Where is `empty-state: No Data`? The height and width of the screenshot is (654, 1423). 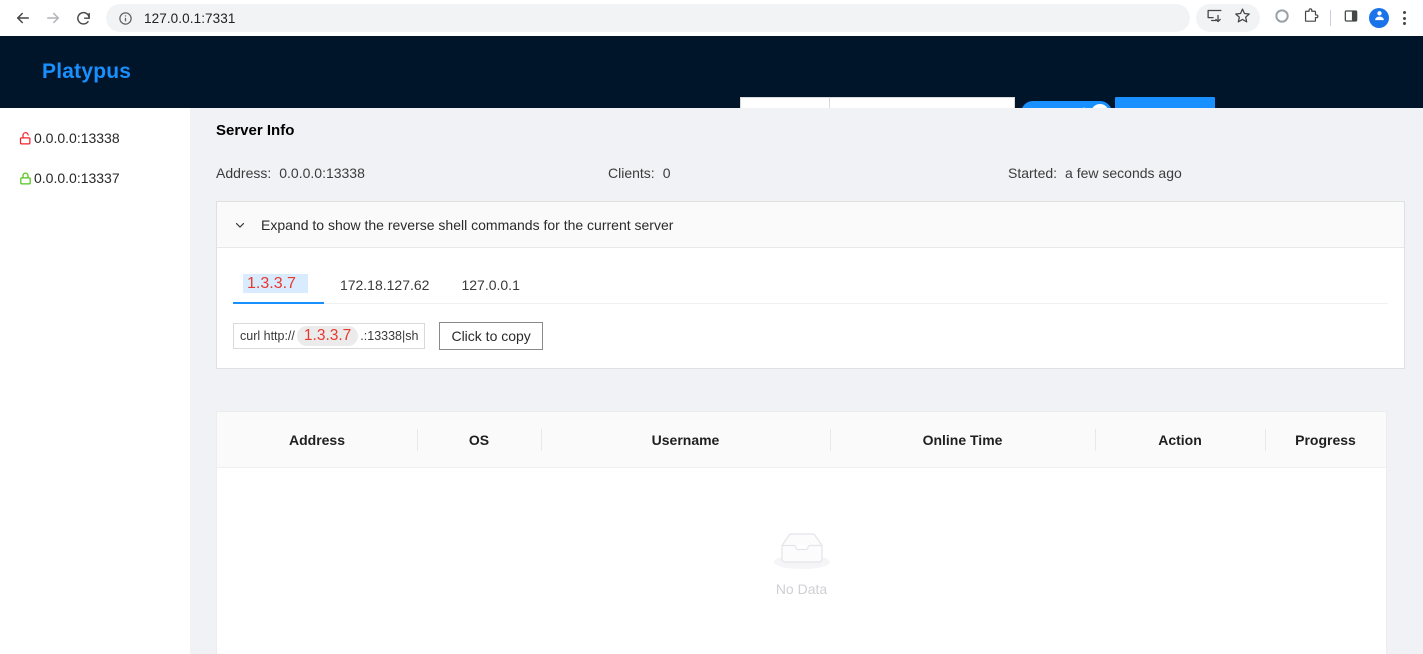 empty-state: No Data is located at coordinates (802, 563).